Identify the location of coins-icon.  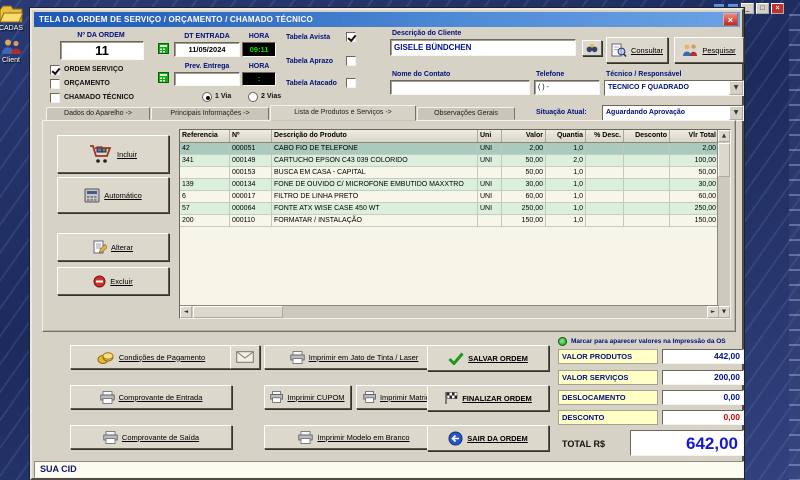
(106, 357).